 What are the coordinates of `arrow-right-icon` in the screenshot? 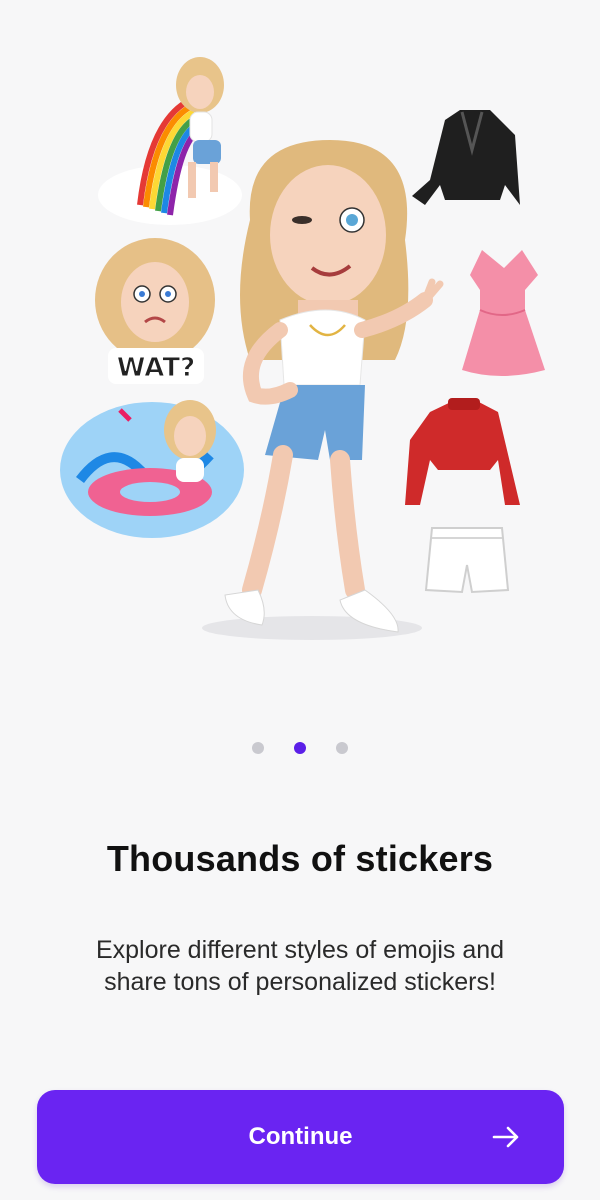 It's located at (505, 1137).